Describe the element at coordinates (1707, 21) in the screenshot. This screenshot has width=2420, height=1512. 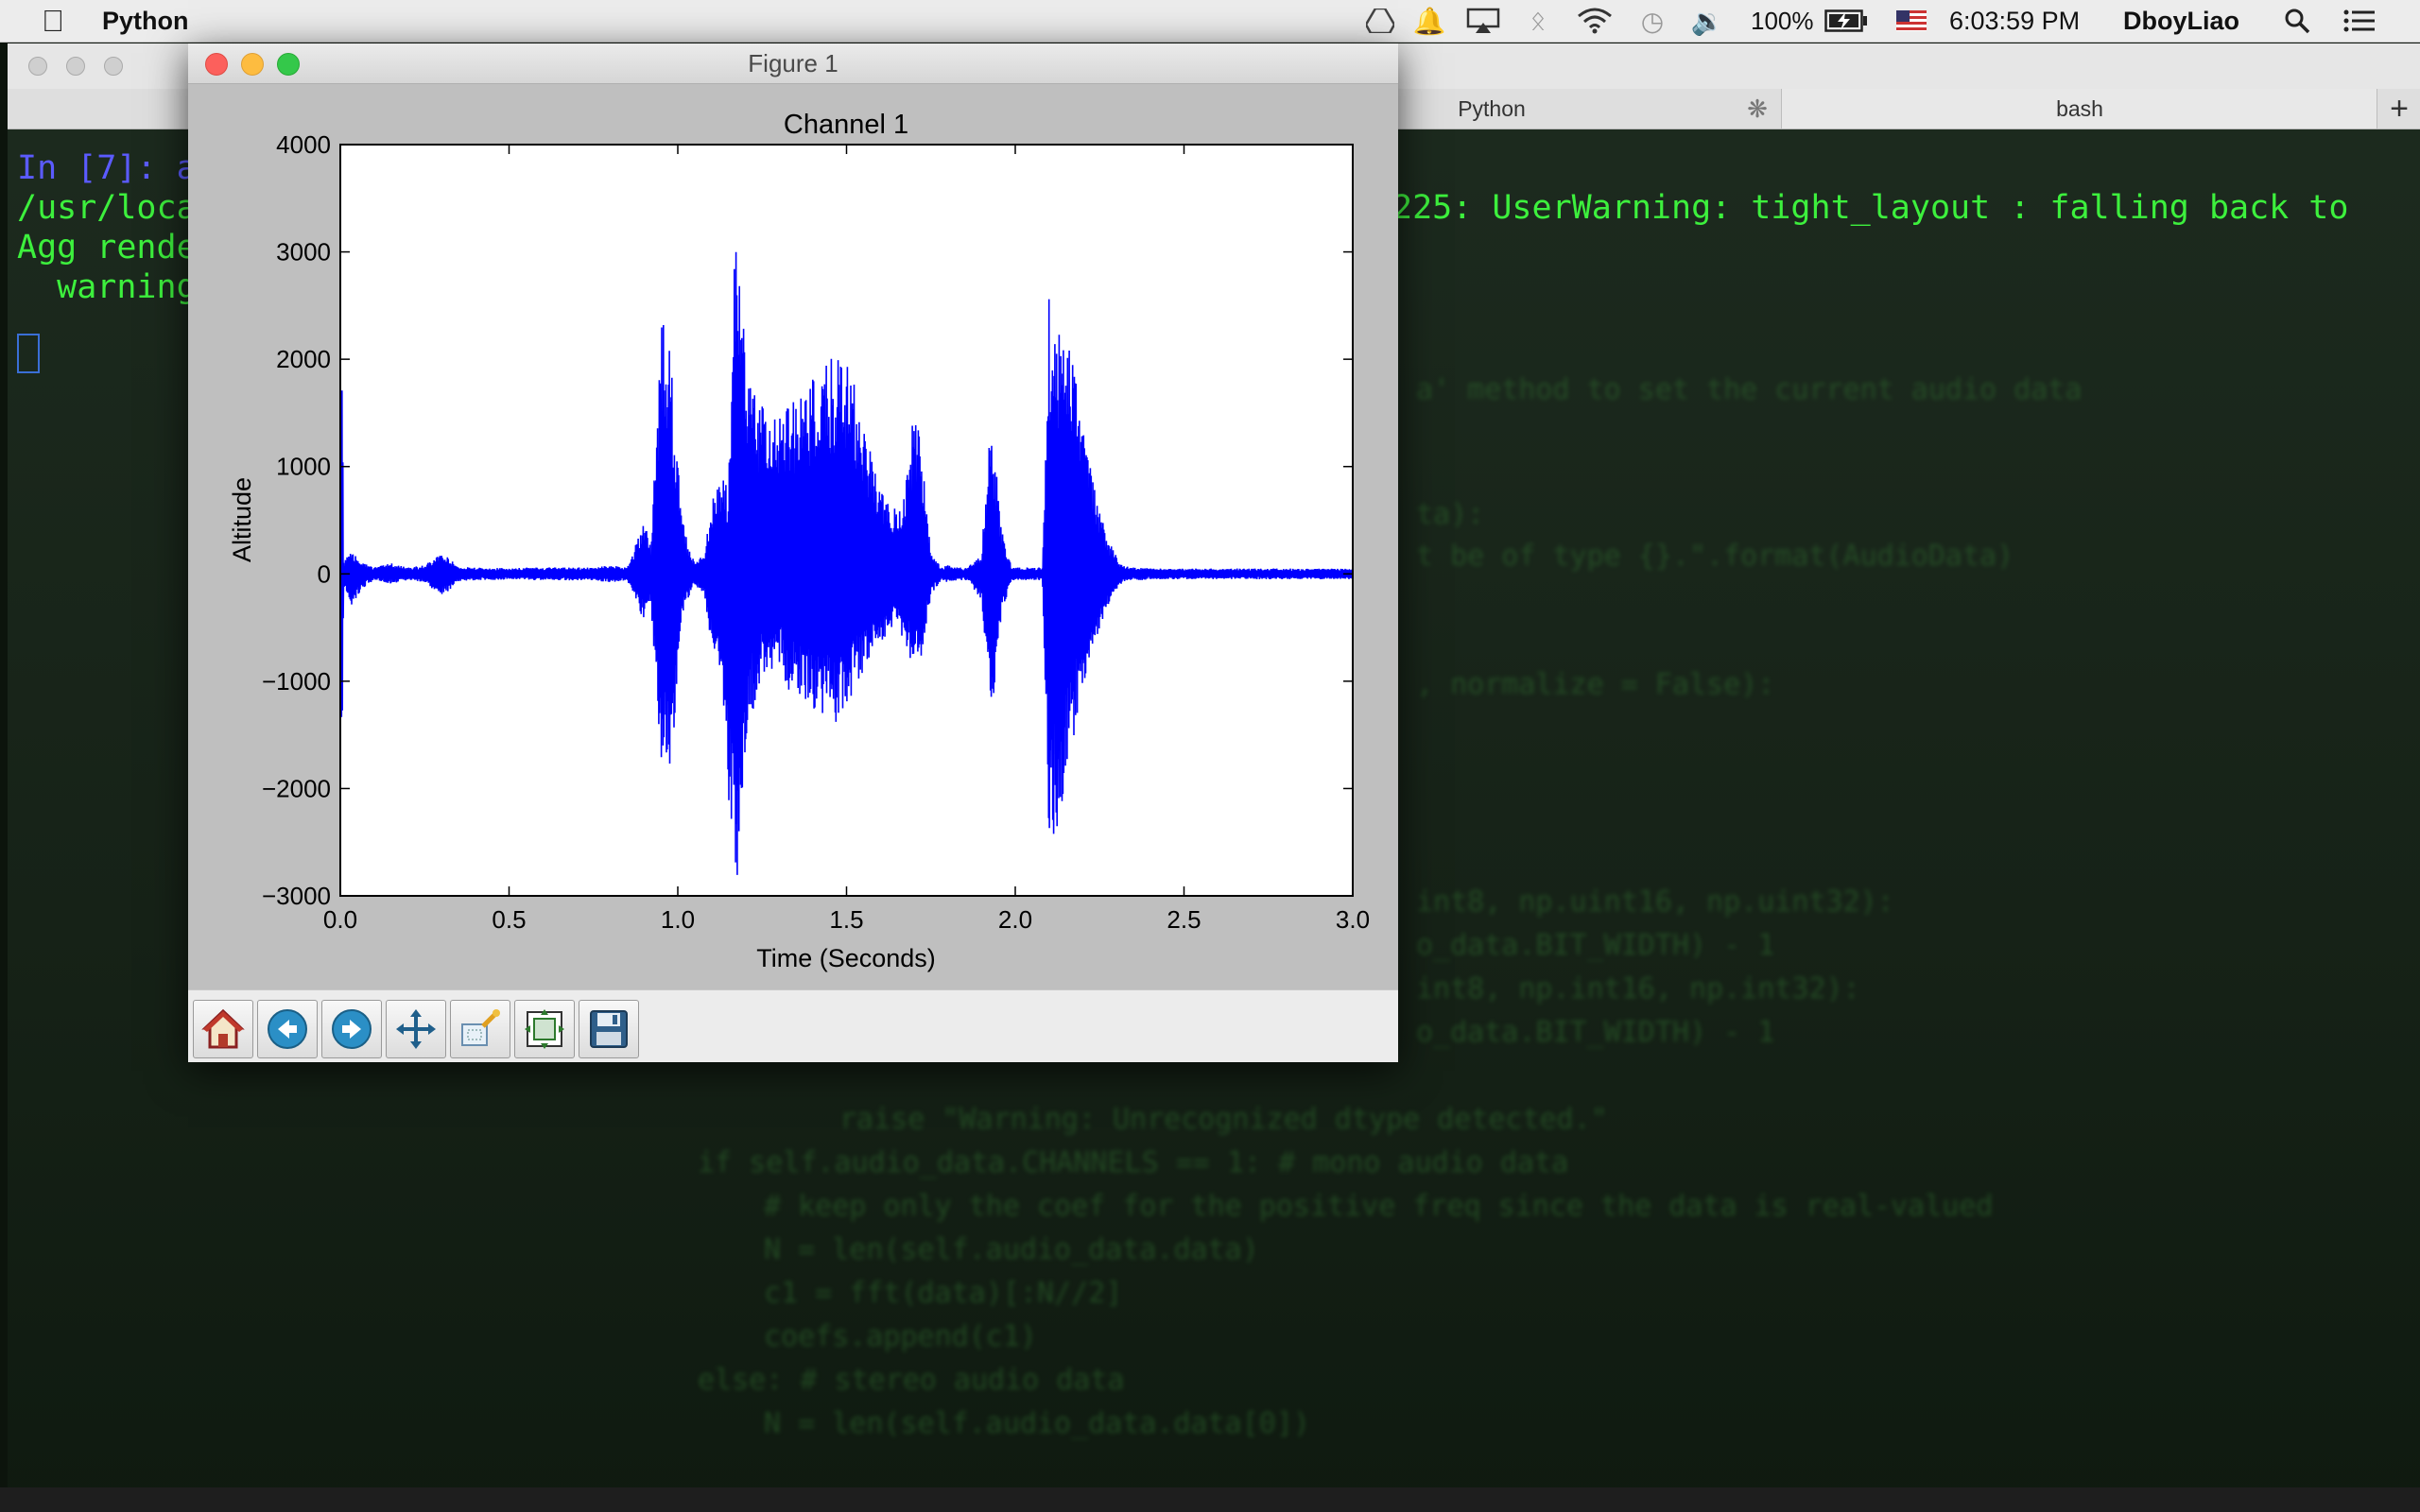
I see `volume-icon: 🔉` at that location.